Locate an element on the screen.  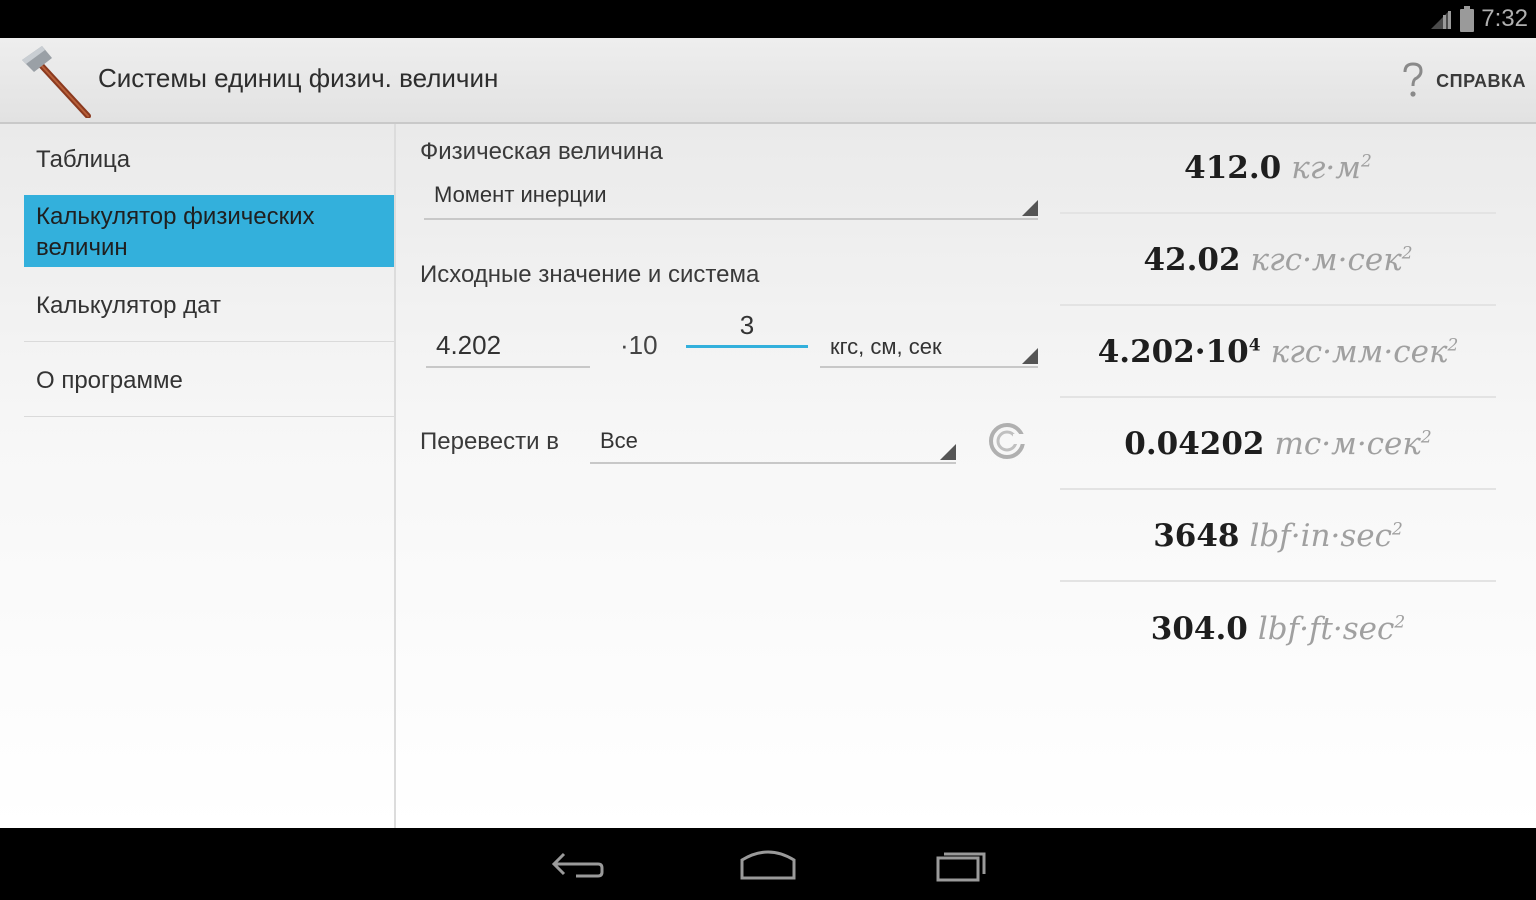
mantissa-input: 4.202 is located at coordinates (508, 346).